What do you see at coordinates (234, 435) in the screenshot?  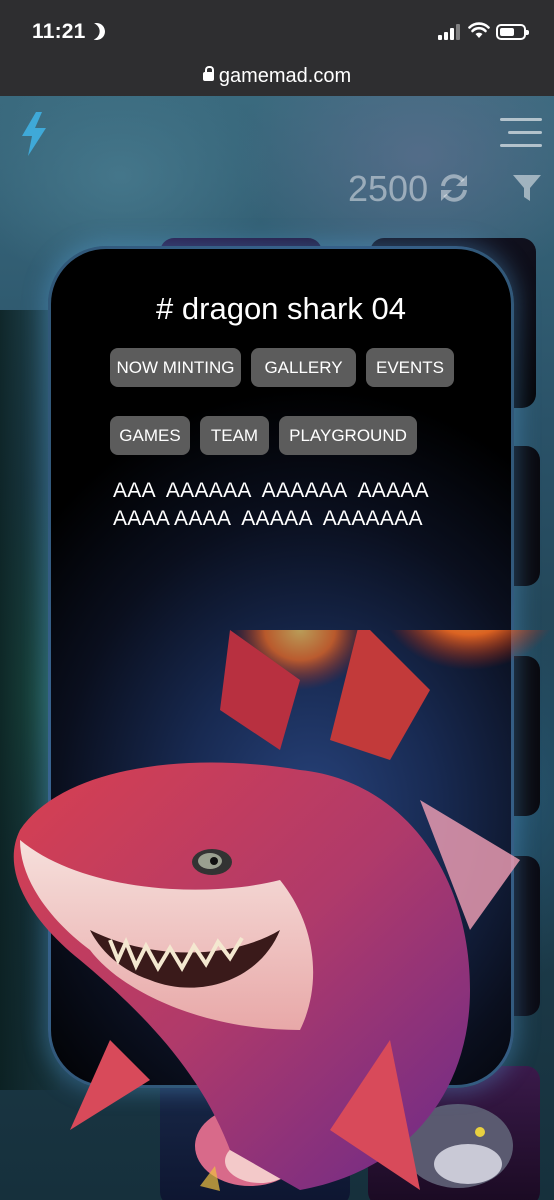 I see `nav-team-button: TEAM` at bounding box center [234, 435].